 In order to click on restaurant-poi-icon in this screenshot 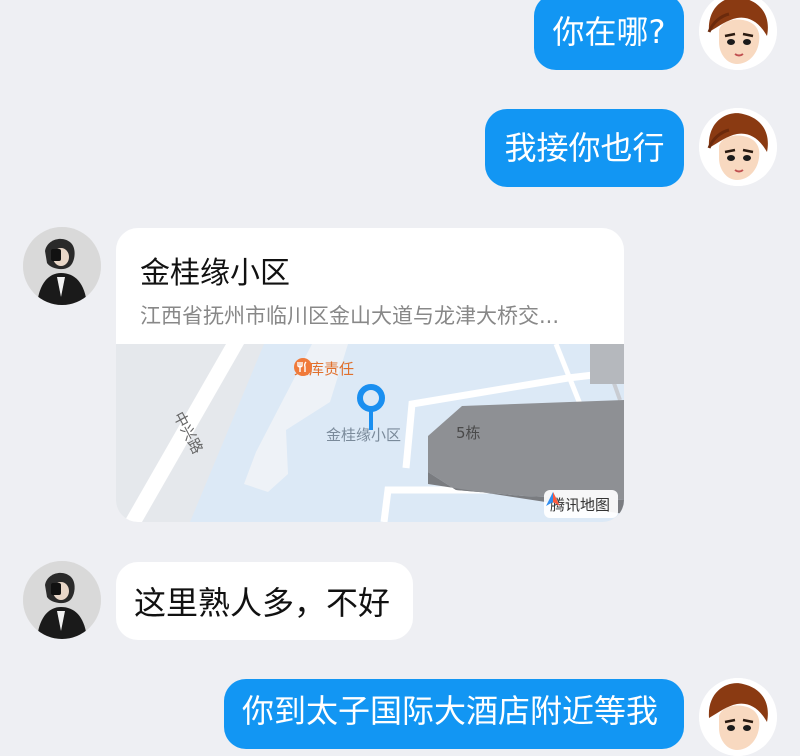, I will do `click(303, 367)`.